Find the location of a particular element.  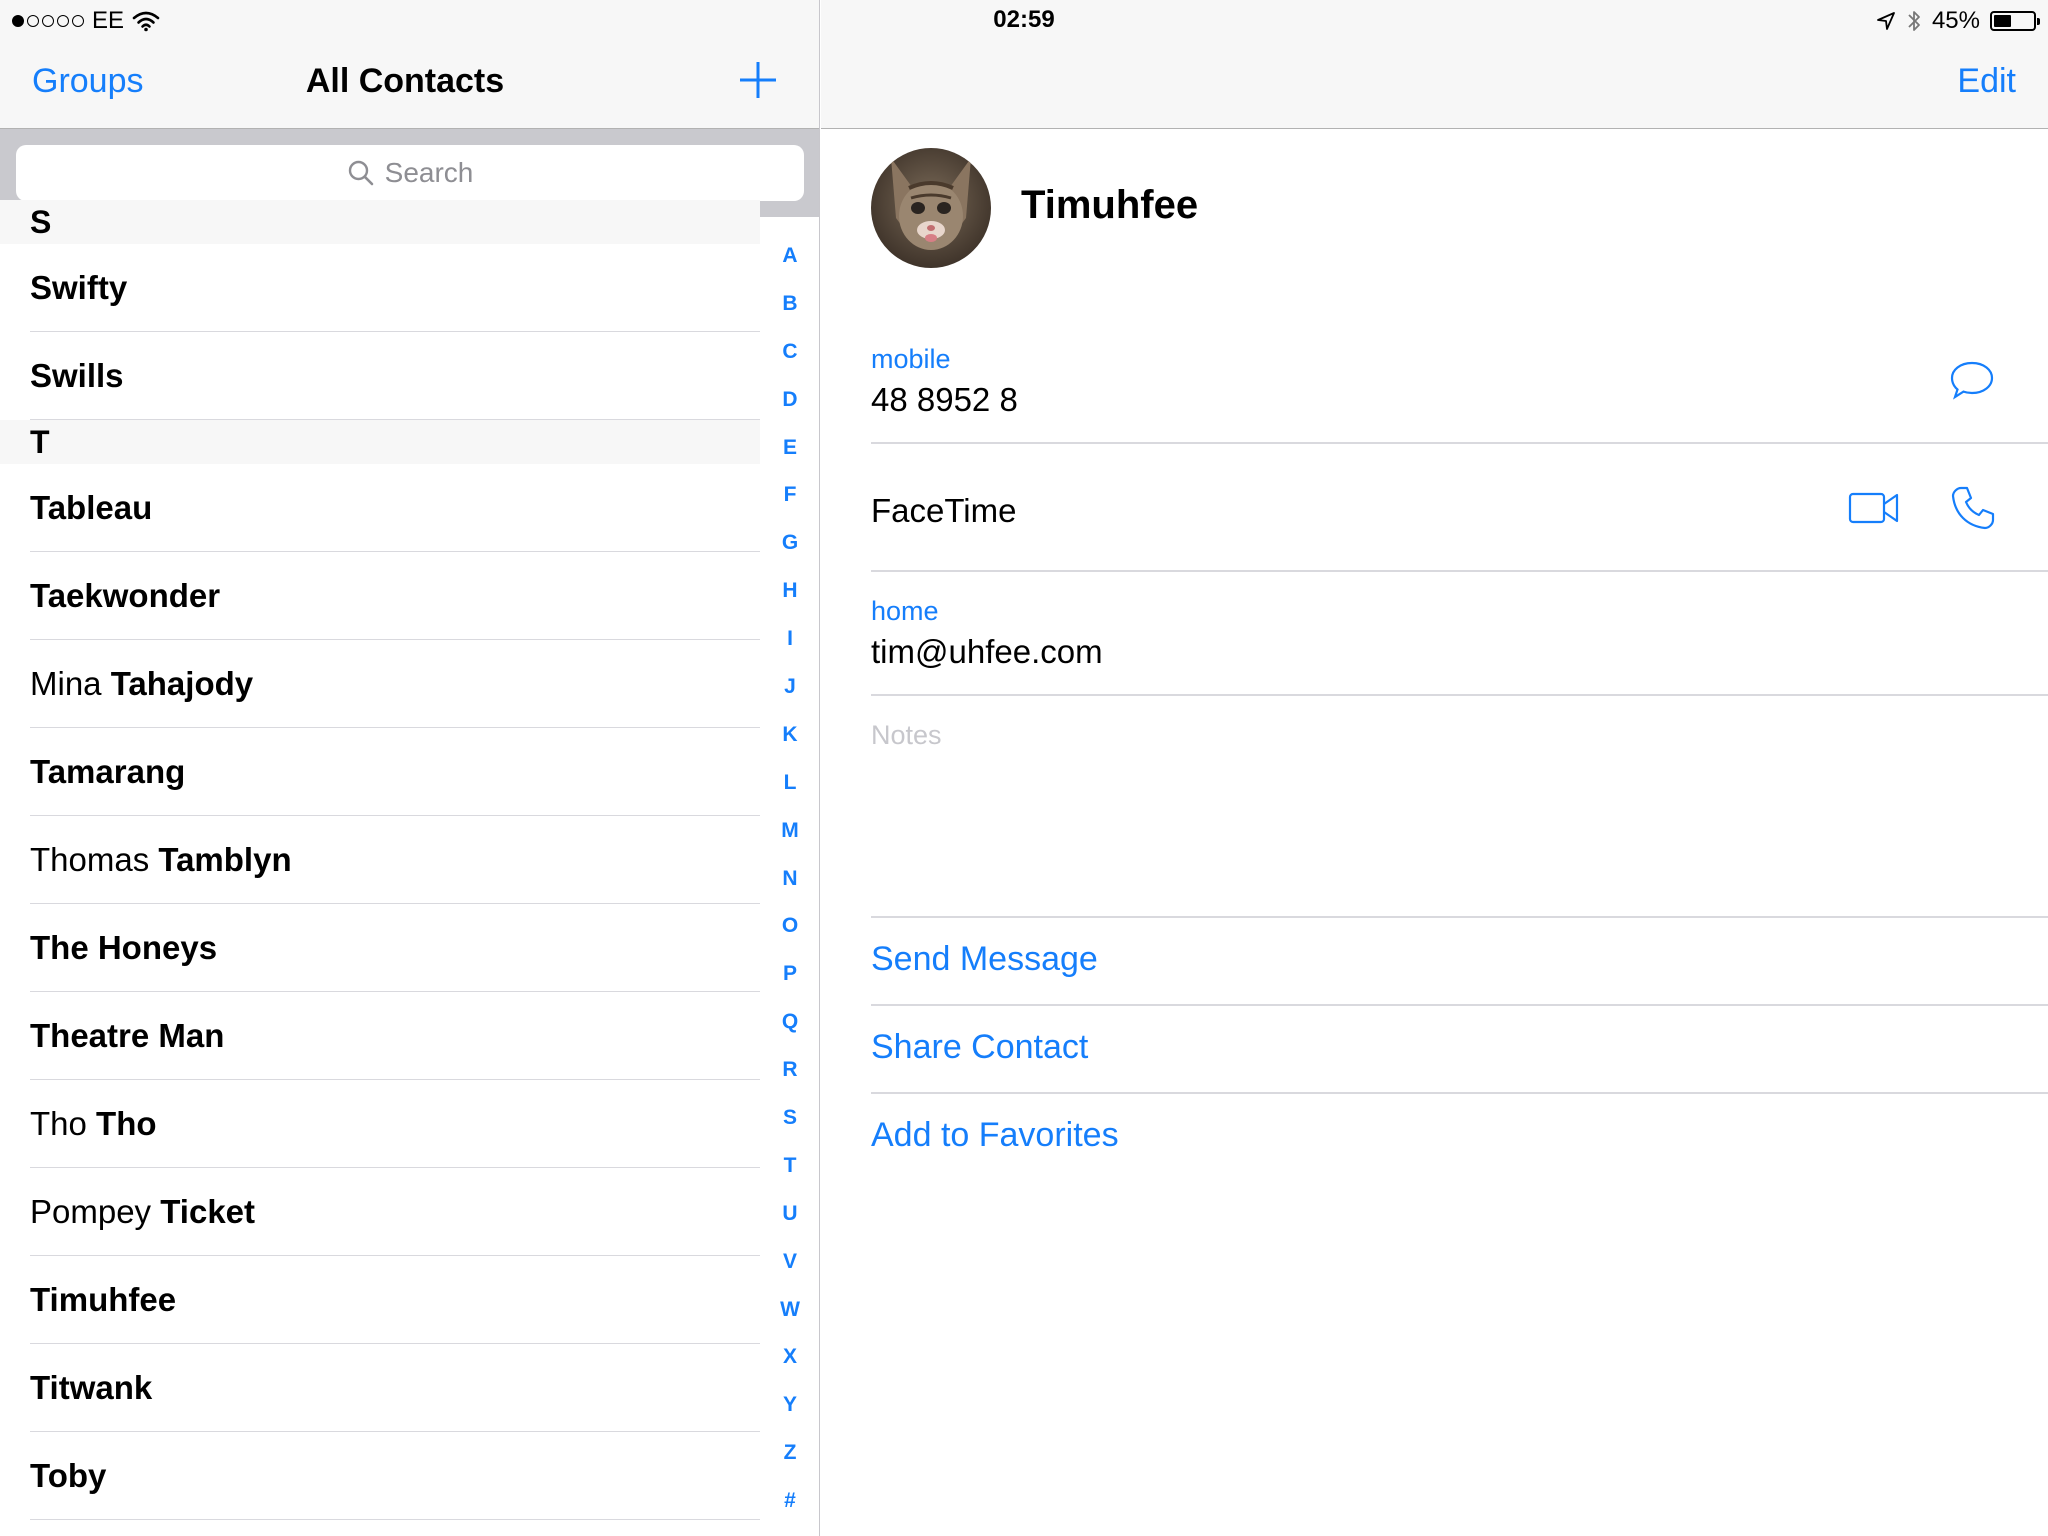

contact-row: Thomas Tamblyn is located at coordinates (380, 860).